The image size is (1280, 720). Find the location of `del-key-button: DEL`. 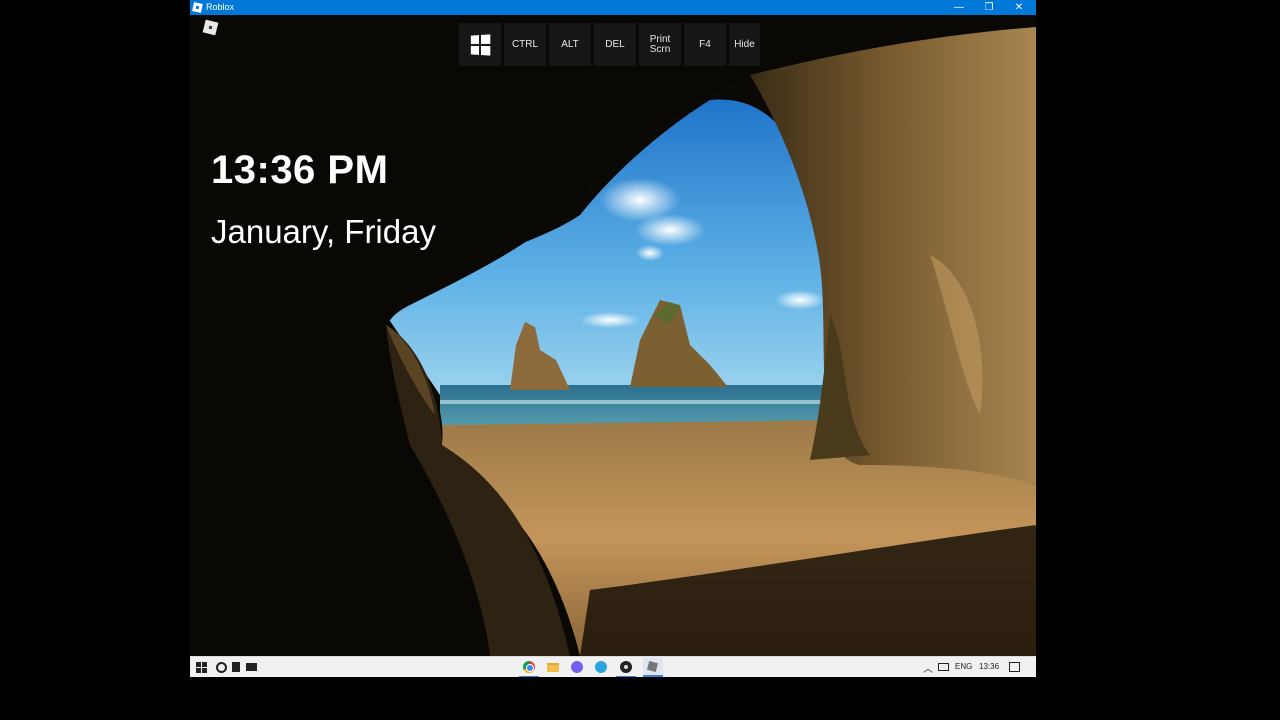

del-key-button: DEL is located at coordinates (615, 44).